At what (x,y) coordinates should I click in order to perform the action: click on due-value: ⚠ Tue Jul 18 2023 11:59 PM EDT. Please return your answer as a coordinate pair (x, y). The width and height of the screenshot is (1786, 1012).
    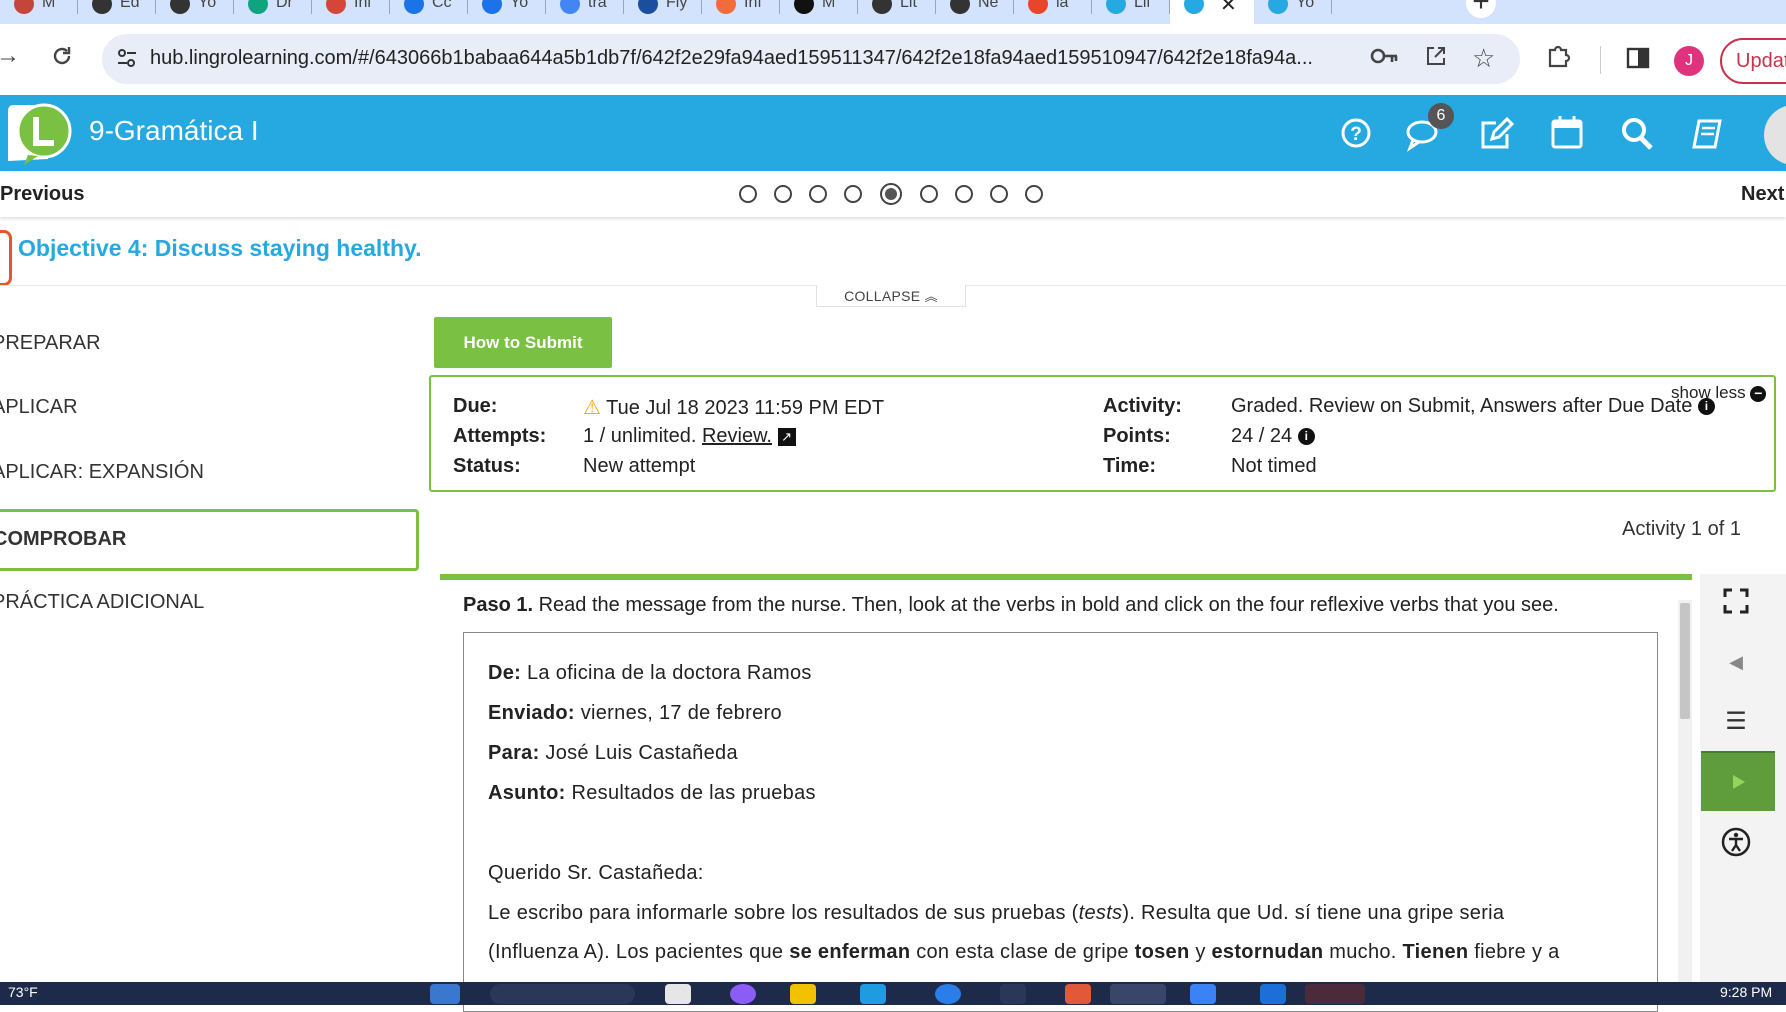
    Looking at the image, I should click on (733, 407).